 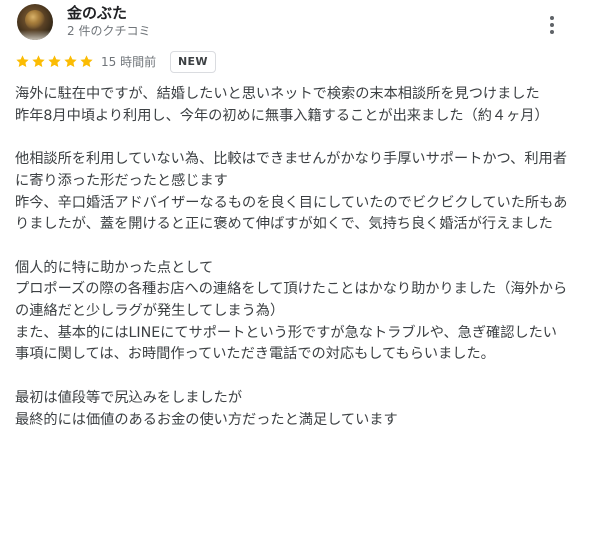 I want to click on reviewer-name: 金のぶた, so click(x=97, y=13).